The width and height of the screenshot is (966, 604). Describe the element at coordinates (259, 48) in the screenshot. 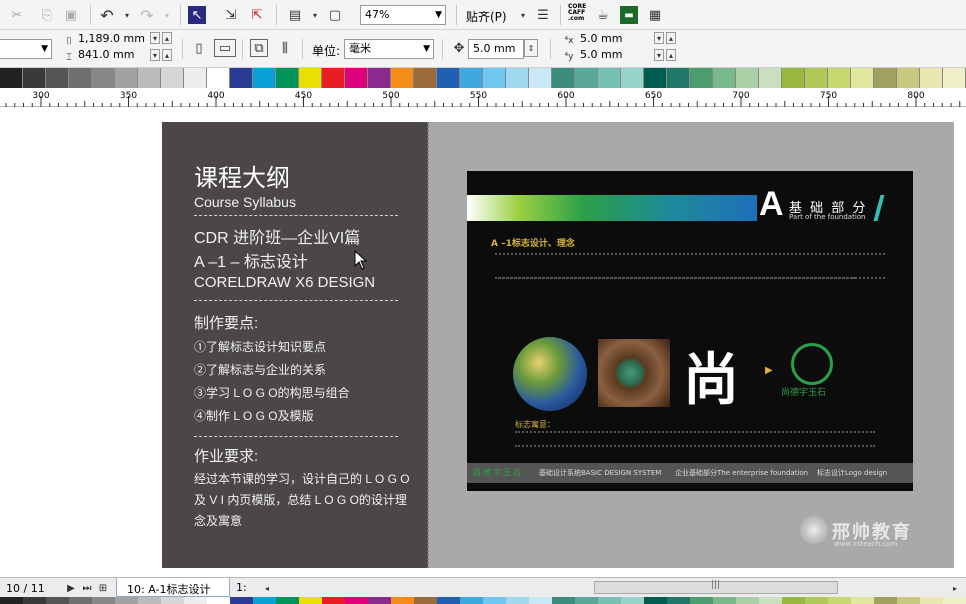

I see `all-pages-icon: ⧉` at that location.